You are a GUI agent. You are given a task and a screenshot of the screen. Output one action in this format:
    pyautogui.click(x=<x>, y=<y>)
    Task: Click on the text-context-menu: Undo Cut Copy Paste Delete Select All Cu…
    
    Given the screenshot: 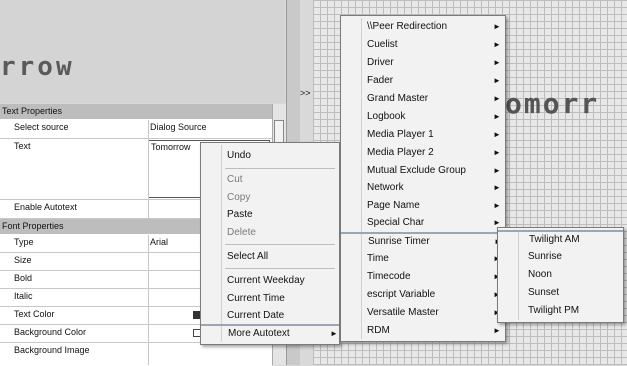 What is the action you would take?
    pyautogui.click(x=270, y=243)
    